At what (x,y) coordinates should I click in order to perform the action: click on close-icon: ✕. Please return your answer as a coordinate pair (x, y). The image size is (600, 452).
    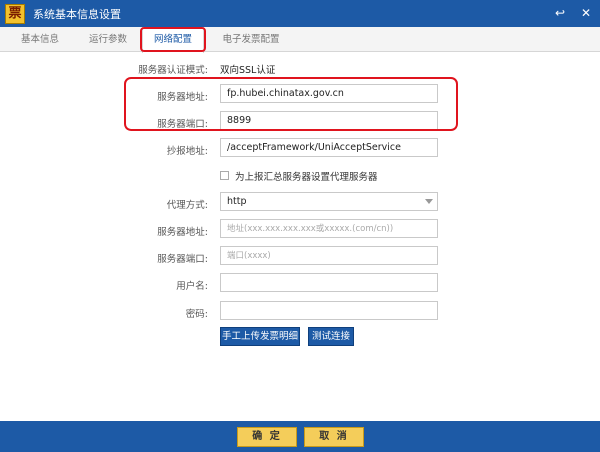
    Looking at the image, I should click on (586, 13).